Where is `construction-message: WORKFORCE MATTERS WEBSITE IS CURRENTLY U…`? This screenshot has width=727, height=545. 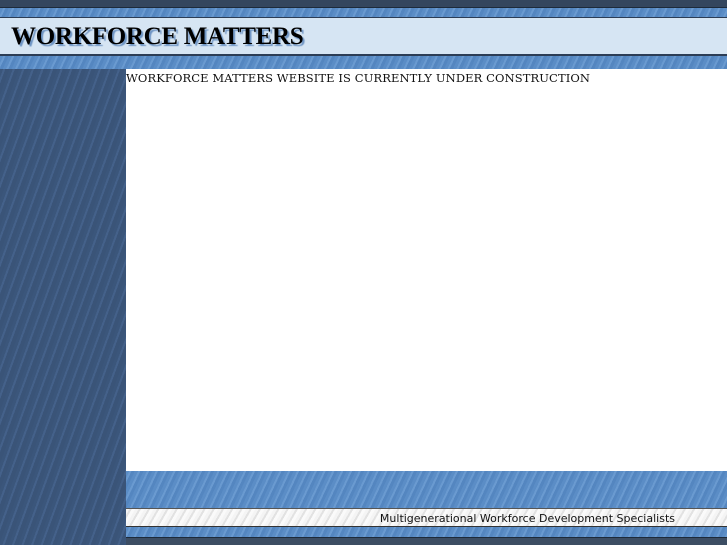
construction-message: WORKFORCE MATTERS WEBSITE IS CURRENTLY U… is located at coordinates (358, 78).